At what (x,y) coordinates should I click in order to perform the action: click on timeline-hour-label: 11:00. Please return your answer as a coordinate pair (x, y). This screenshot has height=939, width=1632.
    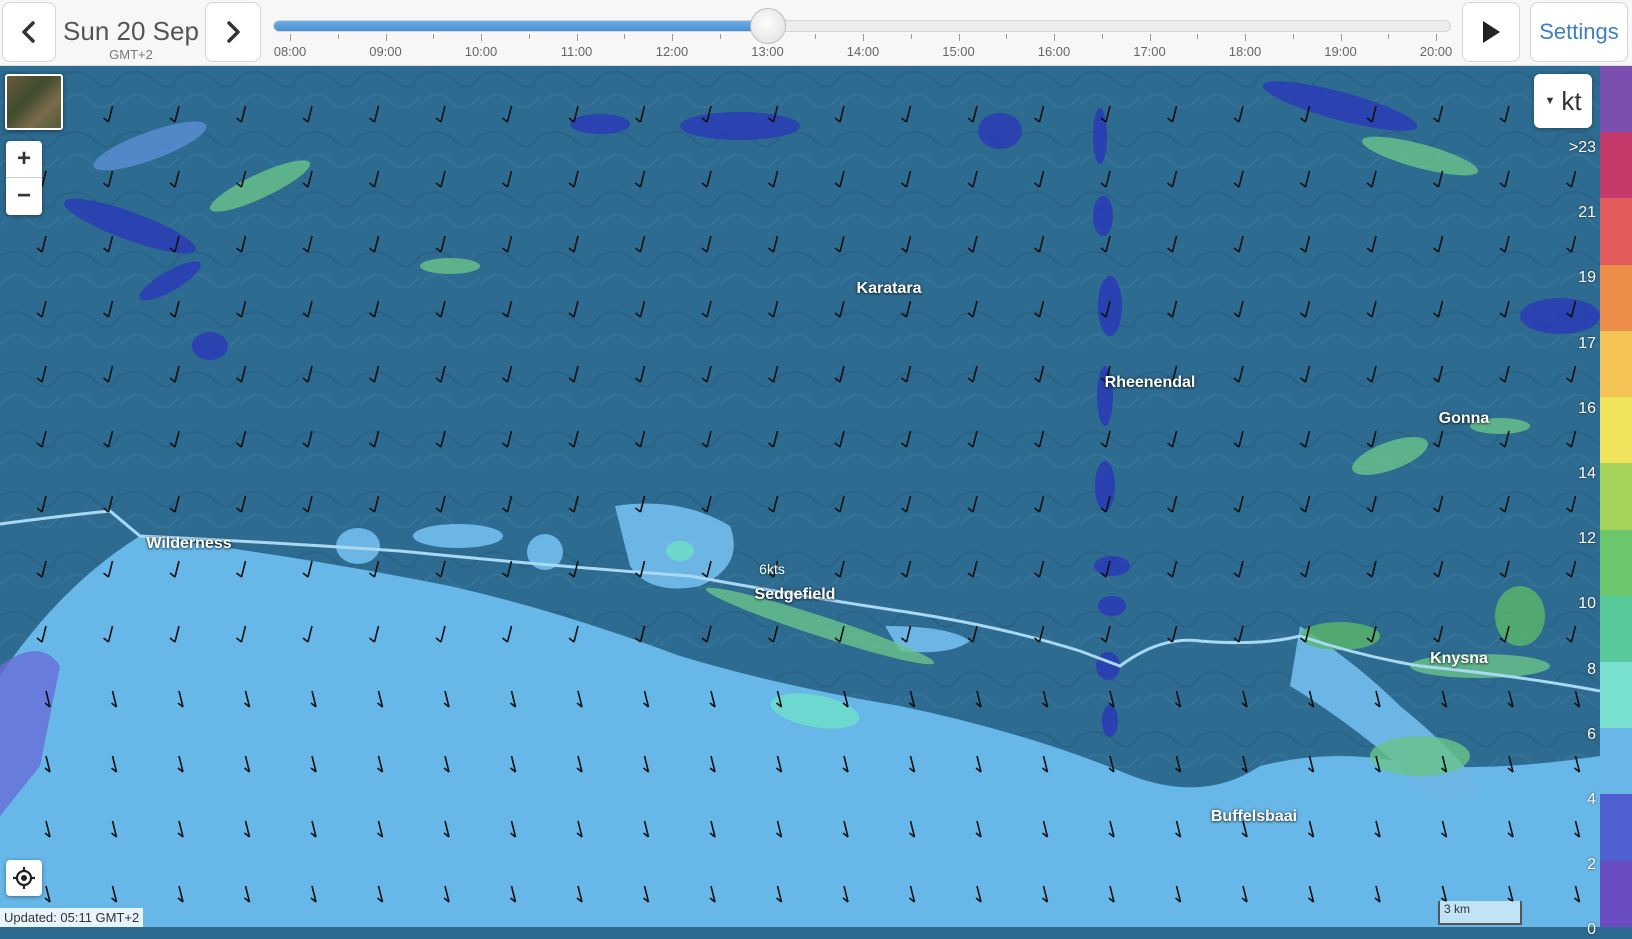
    Looking at the image, I should click on (577, 51).